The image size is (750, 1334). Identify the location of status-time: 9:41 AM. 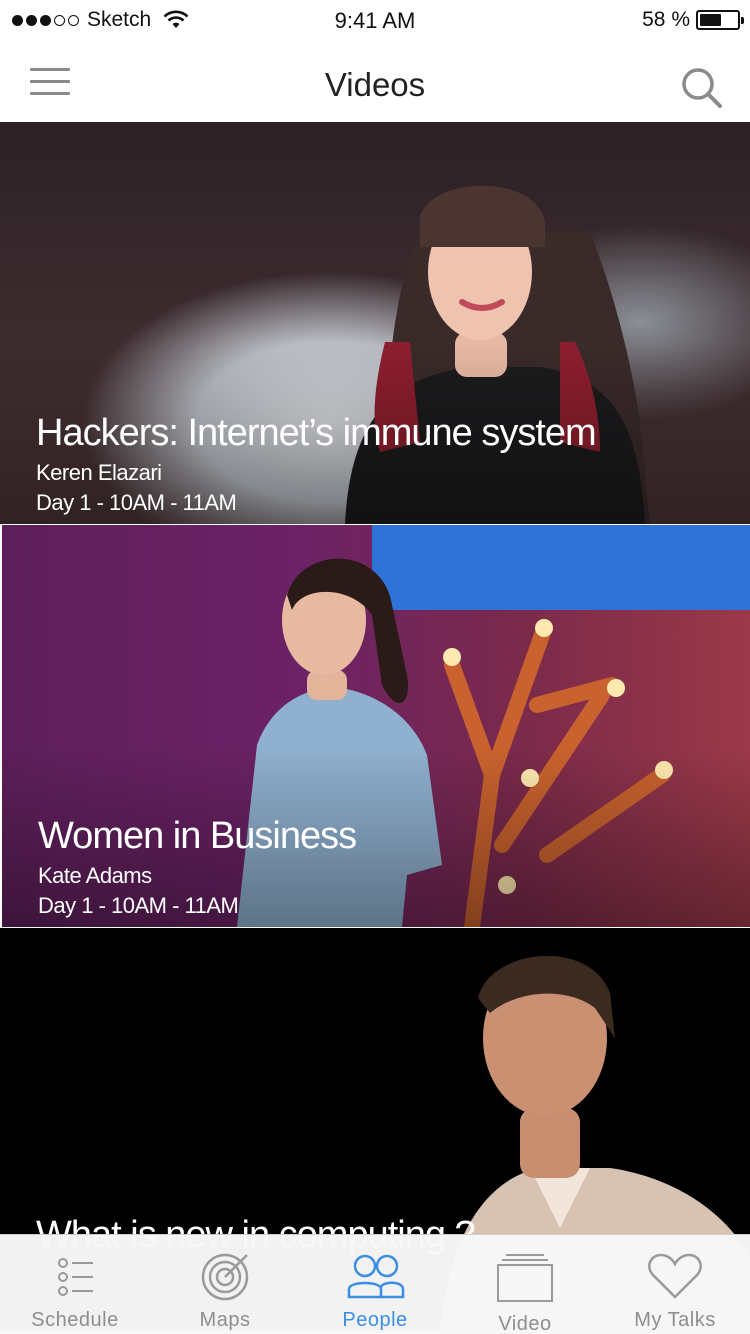
(375, 20).